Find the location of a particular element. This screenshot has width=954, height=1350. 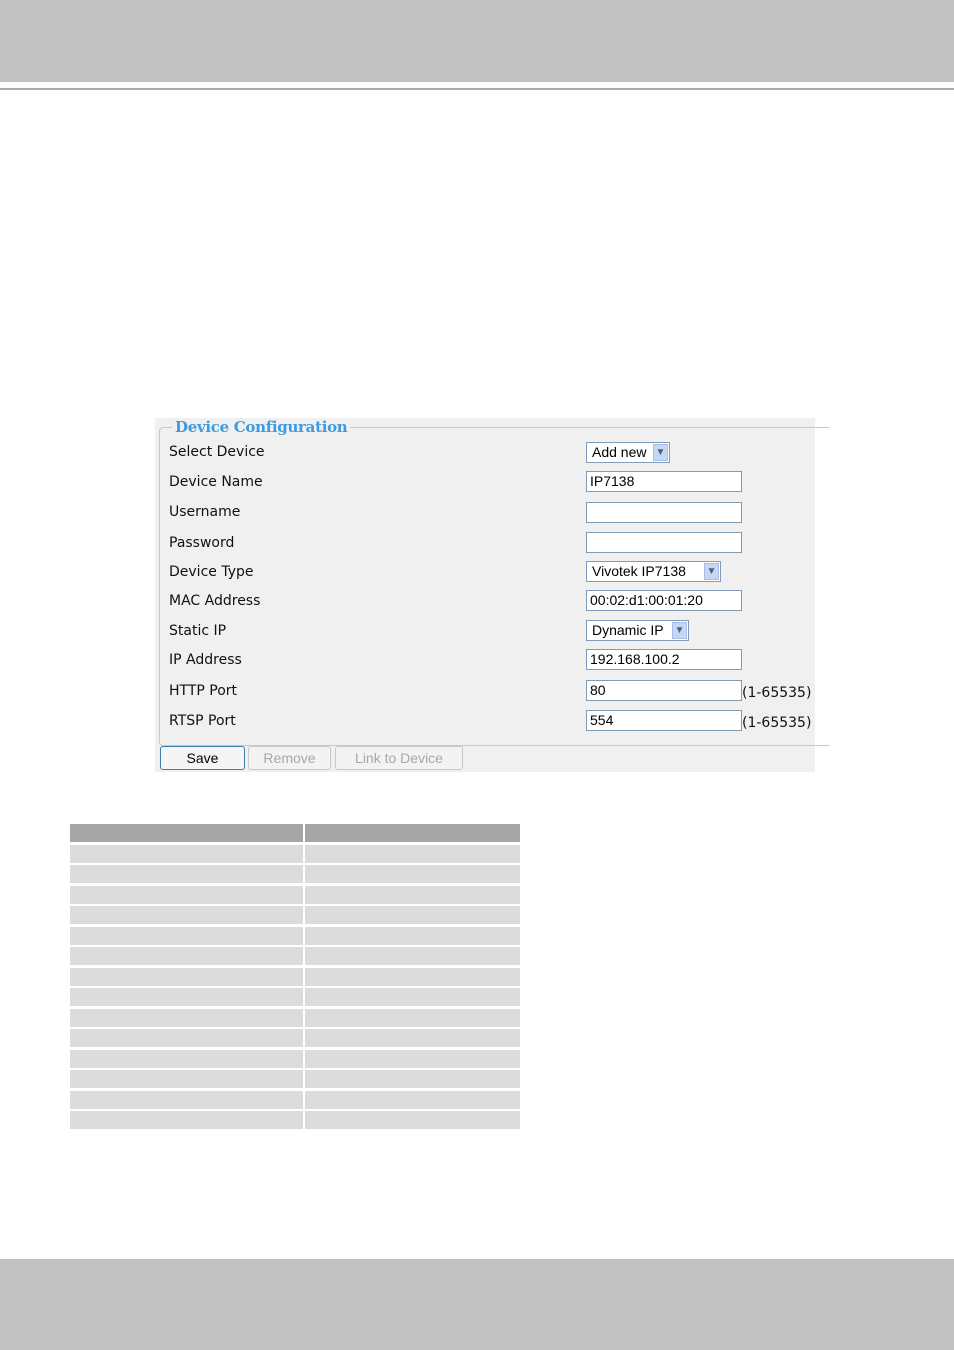

device-name-label: Device Name is located at coordinates (216, 482).